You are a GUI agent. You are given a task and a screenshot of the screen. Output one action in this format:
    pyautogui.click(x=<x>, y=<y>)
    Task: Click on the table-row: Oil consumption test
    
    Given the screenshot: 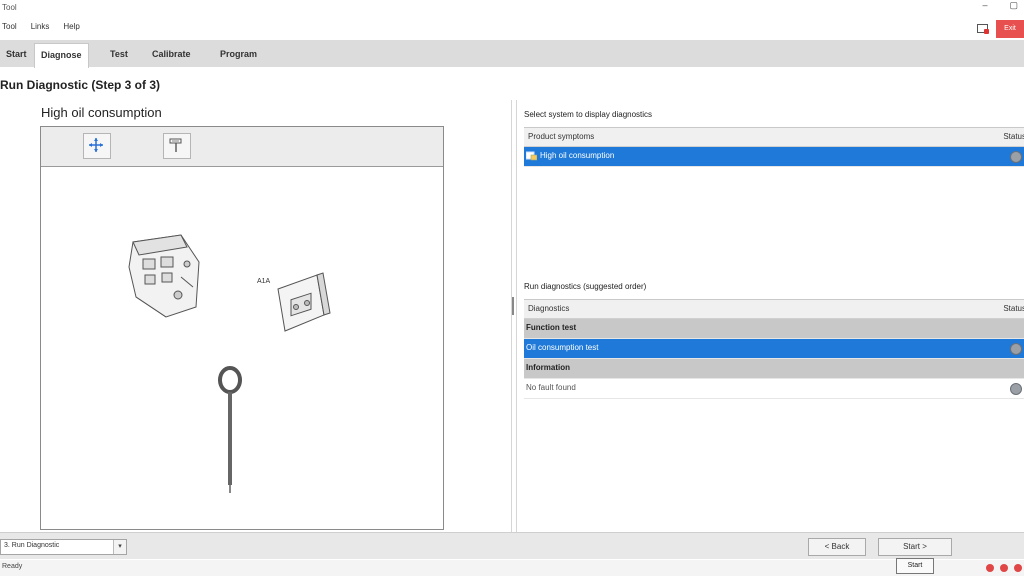 What is the action you would take?
    pyautogui.click(x=774, y=349)
    